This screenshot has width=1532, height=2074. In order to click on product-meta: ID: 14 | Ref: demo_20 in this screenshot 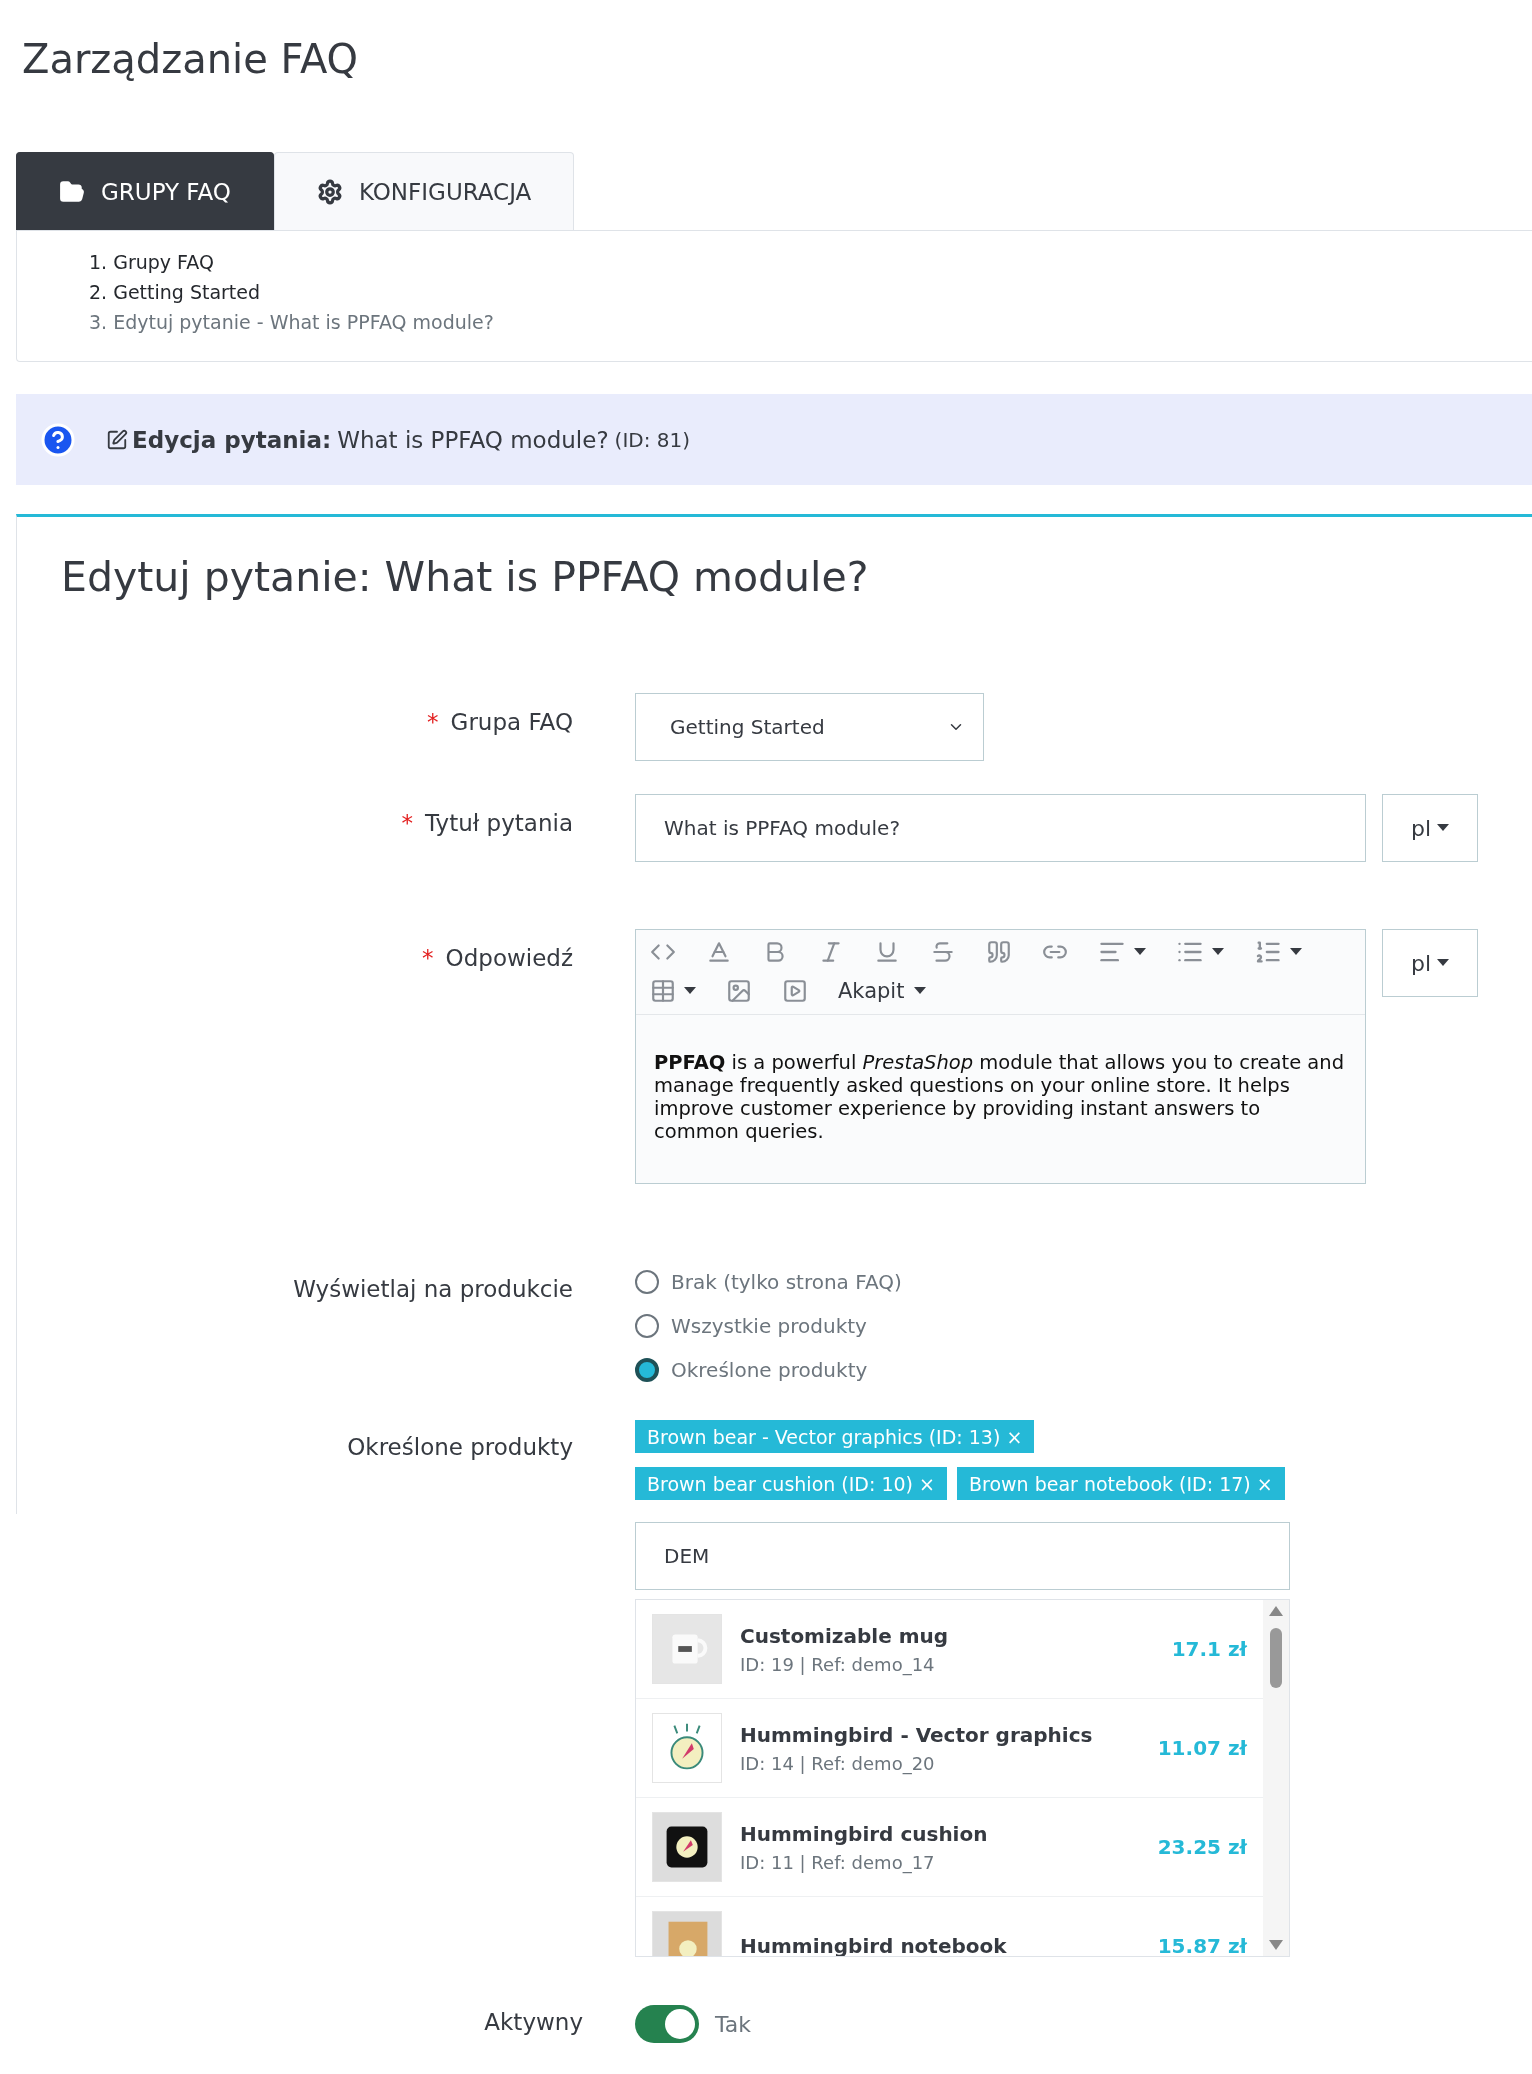, I will do `click(838, 1763)`.